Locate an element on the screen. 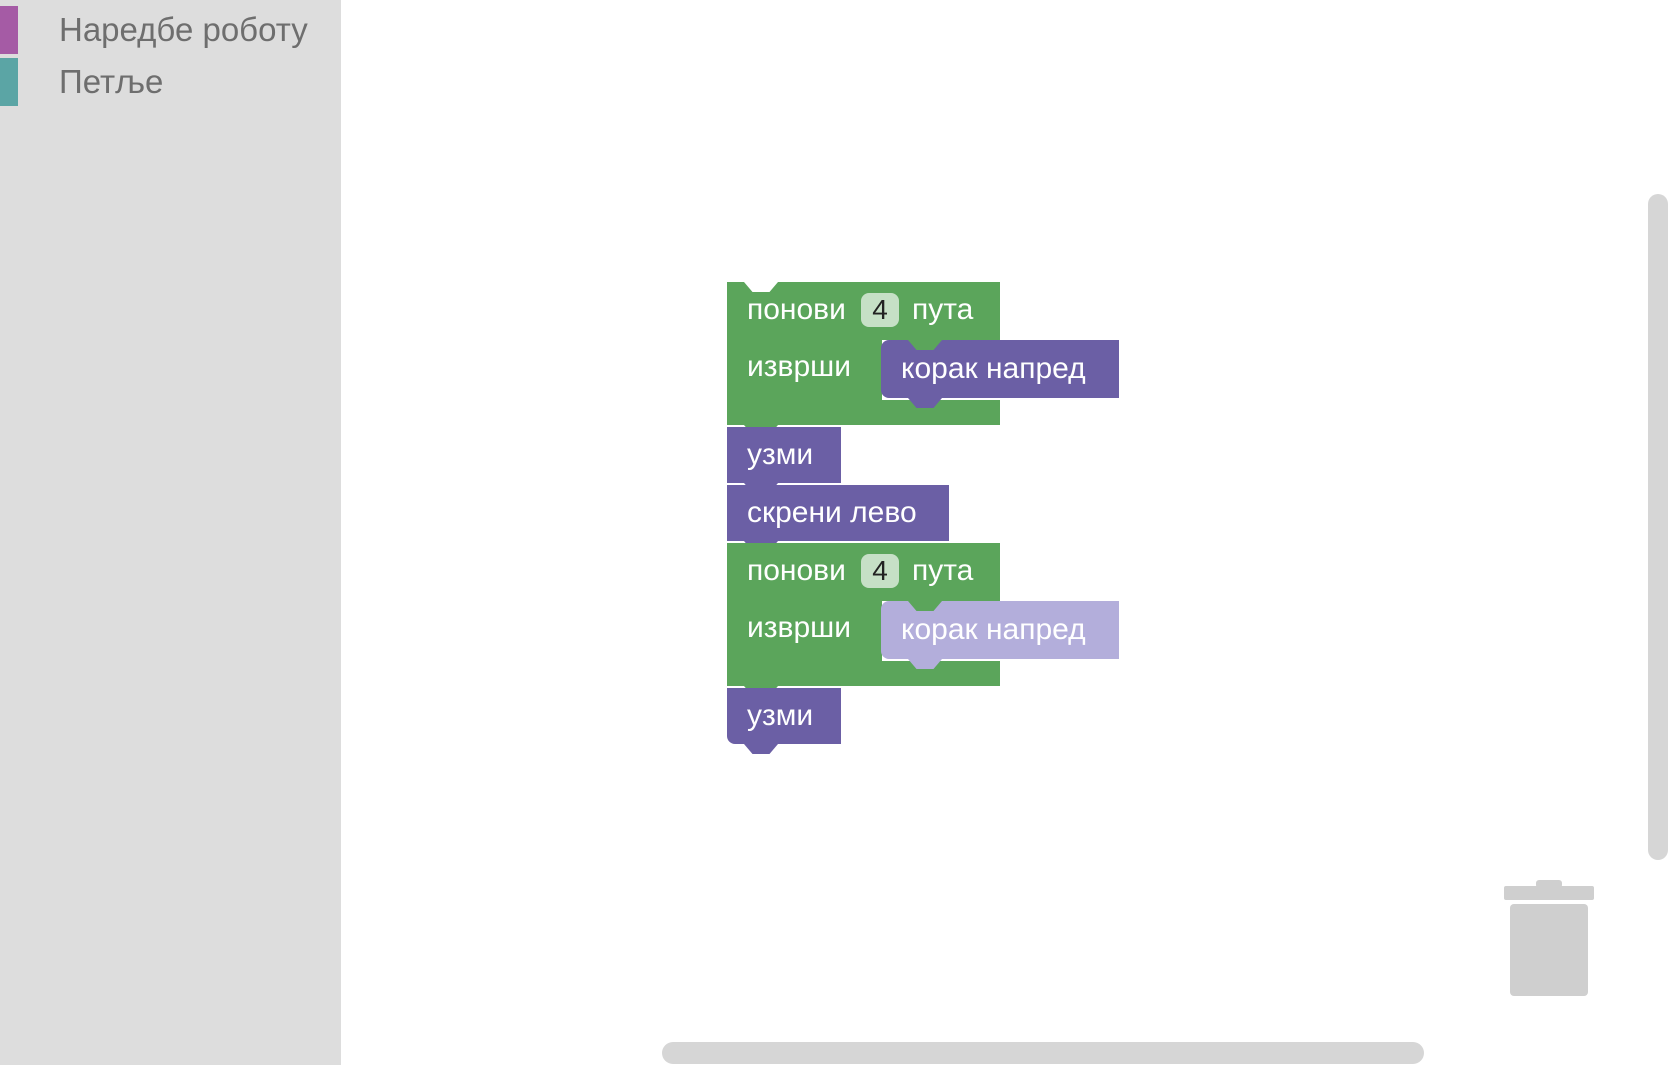 The width and height of the screenshot is (1670, 1065). category-label: Наредбе роботу is located at coordinates (183, 29).